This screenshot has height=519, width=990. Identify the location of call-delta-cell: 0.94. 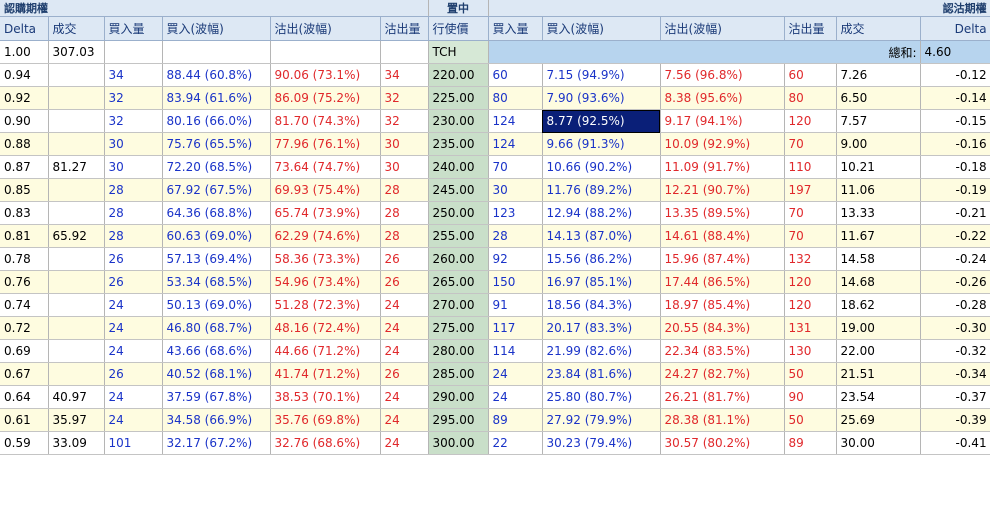
(24, 75).